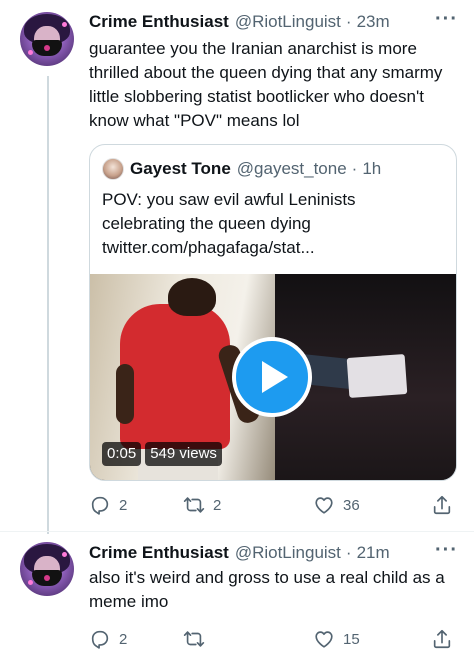  I want to click on retweet-button, so click(198, 639).